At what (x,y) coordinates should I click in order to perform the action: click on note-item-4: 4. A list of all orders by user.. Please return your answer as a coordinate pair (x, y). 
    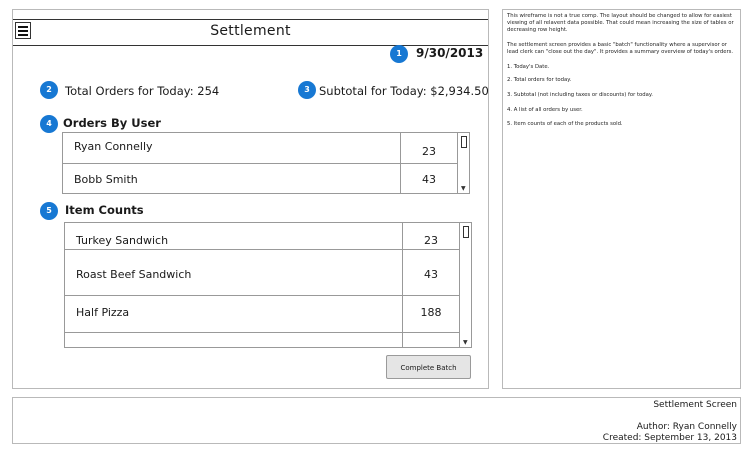
    Looking at the image, I should click on (545, 110).